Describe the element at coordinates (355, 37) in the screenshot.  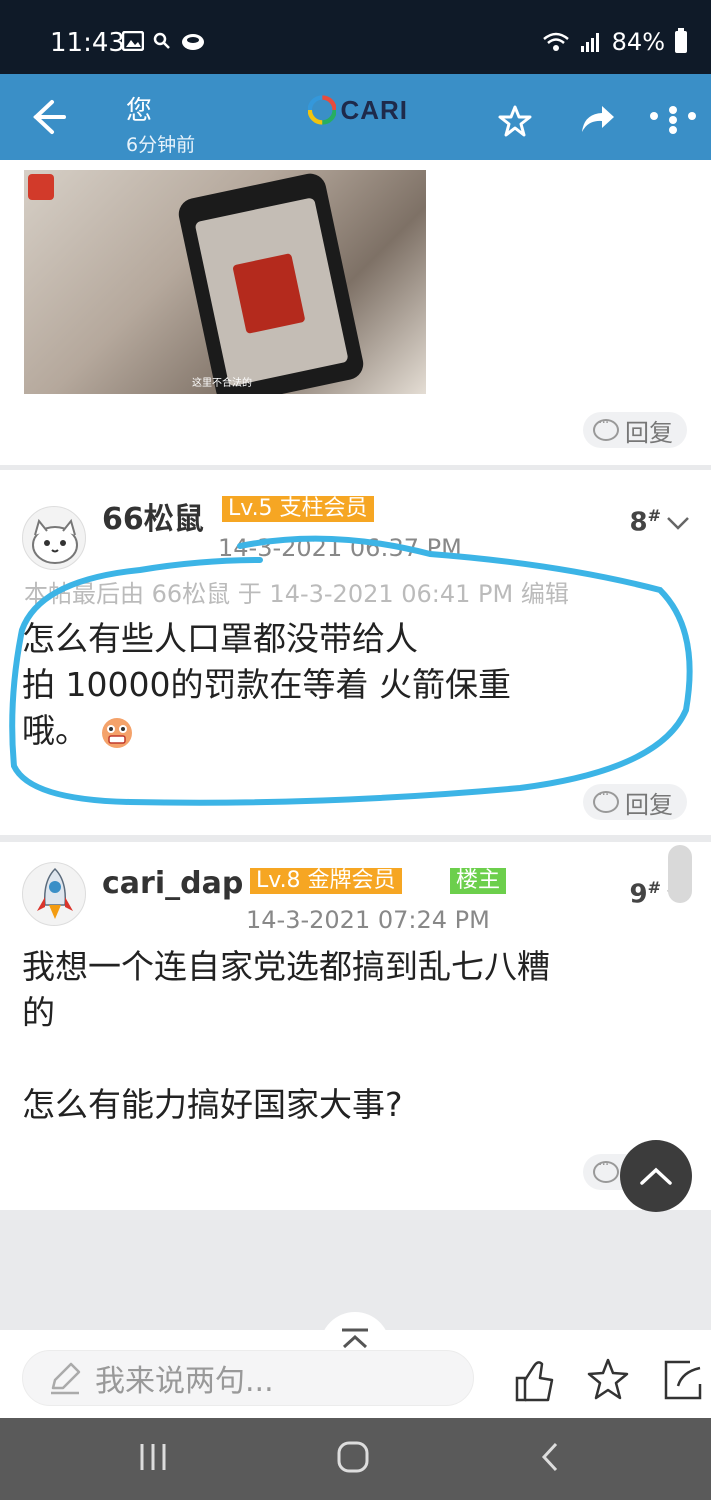
I see `status-bar: 11:43 84%` at that location.